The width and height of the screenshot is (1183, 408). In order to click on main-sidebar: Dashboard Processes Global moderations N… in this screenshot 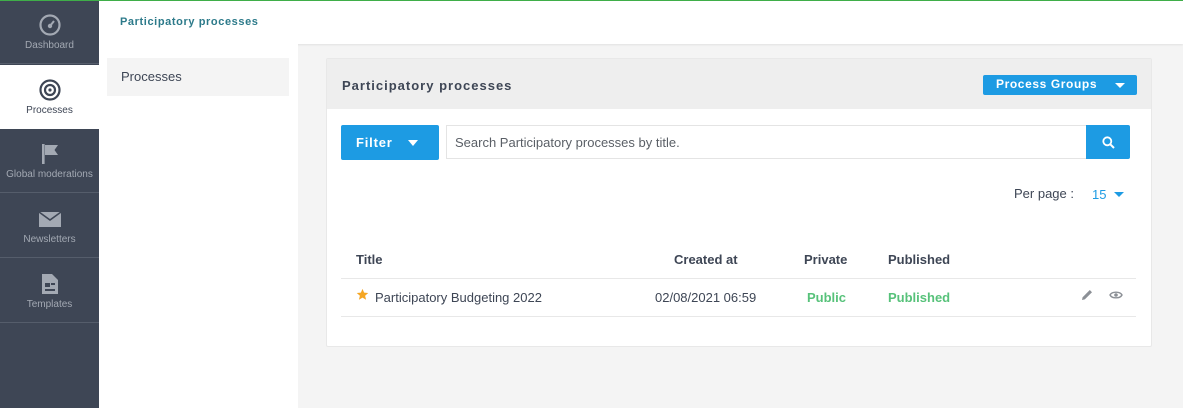, I will do `click(49, 204)`.